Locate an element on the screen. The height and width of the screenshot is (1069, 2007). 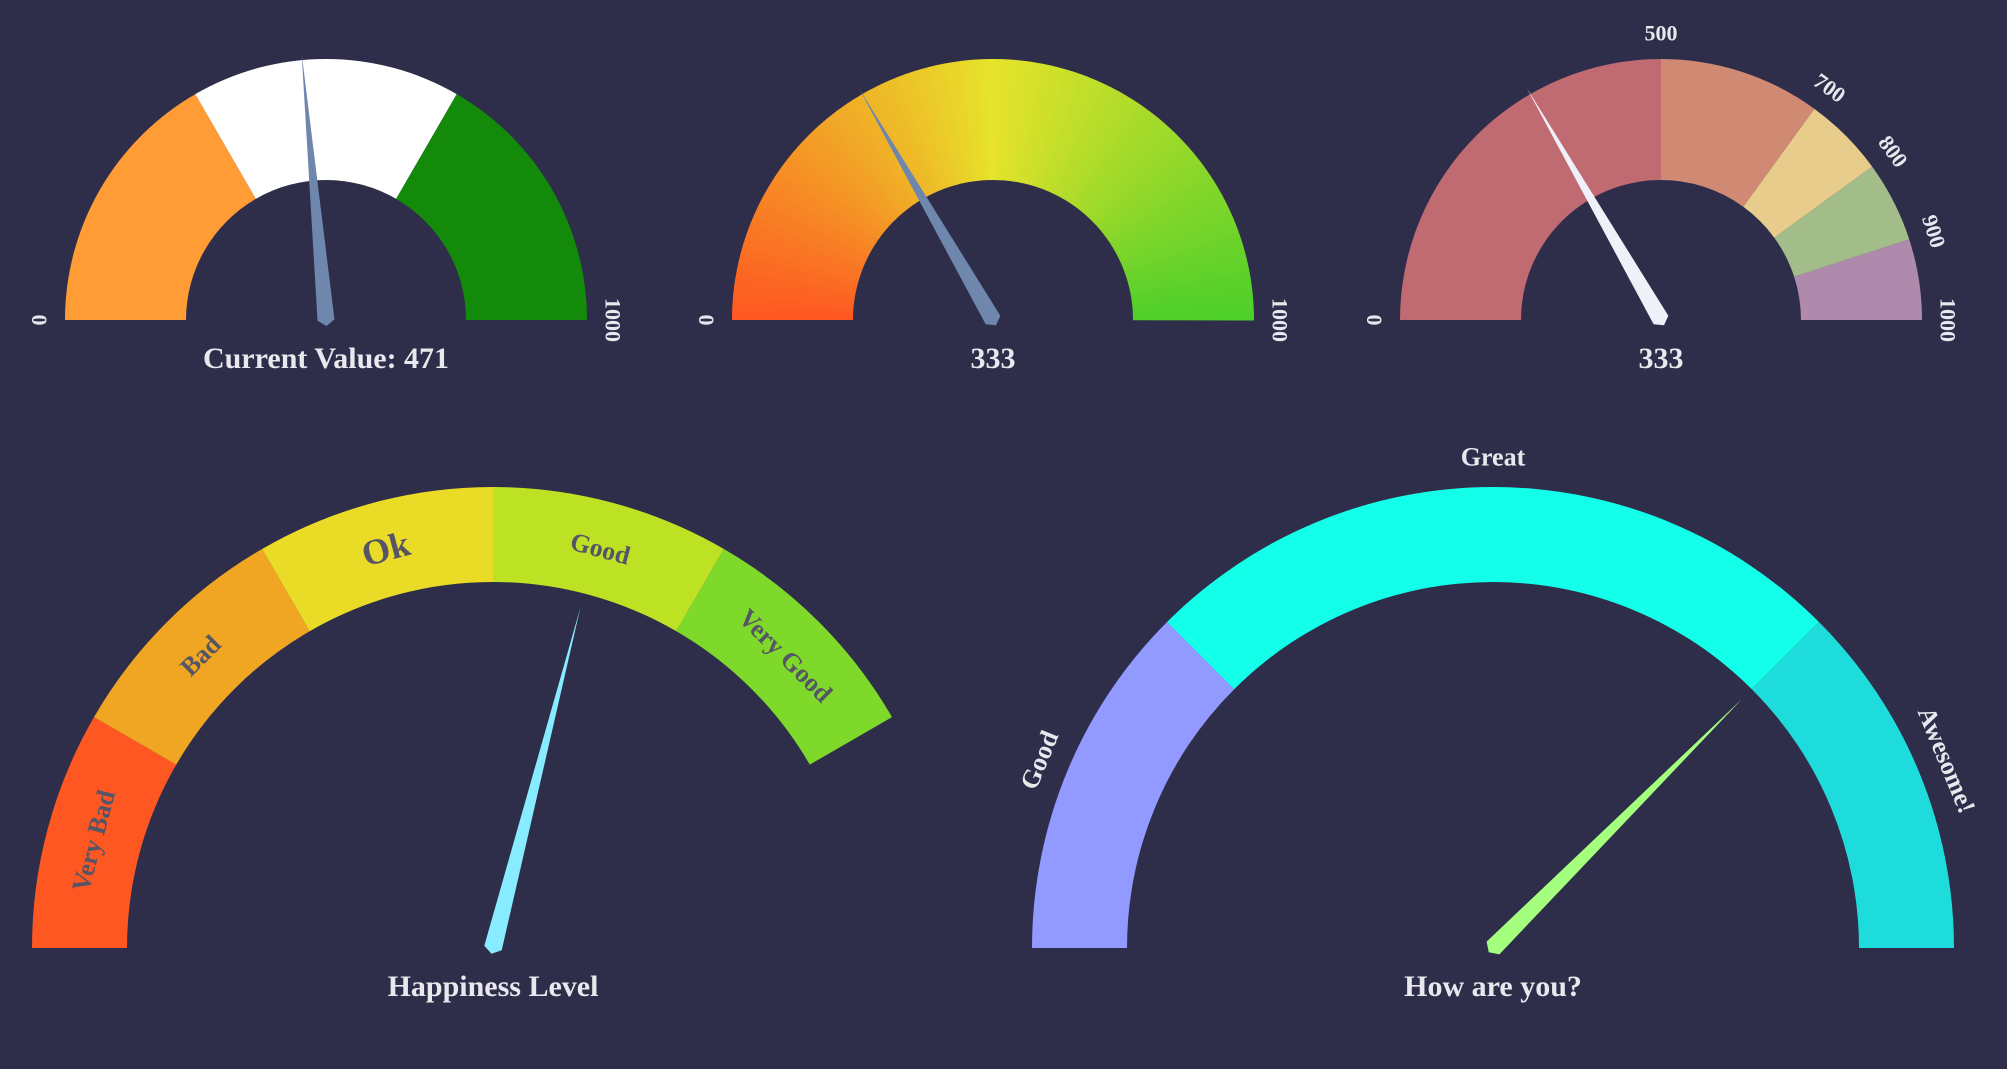
tick-label: 900 is located at coordinates (1934, 231).